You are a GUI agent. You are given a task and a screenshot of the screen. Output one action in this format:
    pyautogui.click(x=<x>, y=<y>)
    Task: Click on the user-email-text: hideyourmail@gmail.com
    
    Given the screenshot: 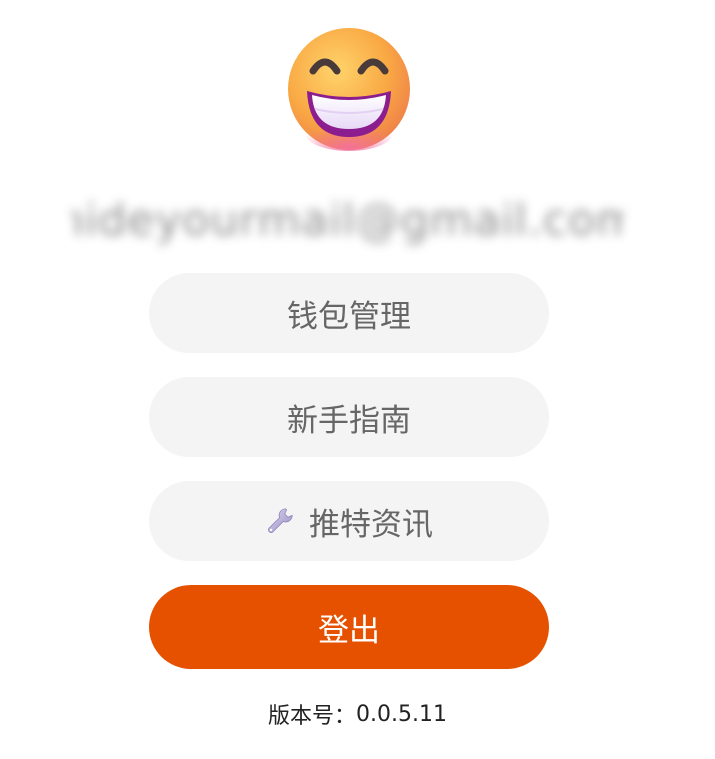 What is the action you would take?
    pyautogui.click(x=348, y=220)
    